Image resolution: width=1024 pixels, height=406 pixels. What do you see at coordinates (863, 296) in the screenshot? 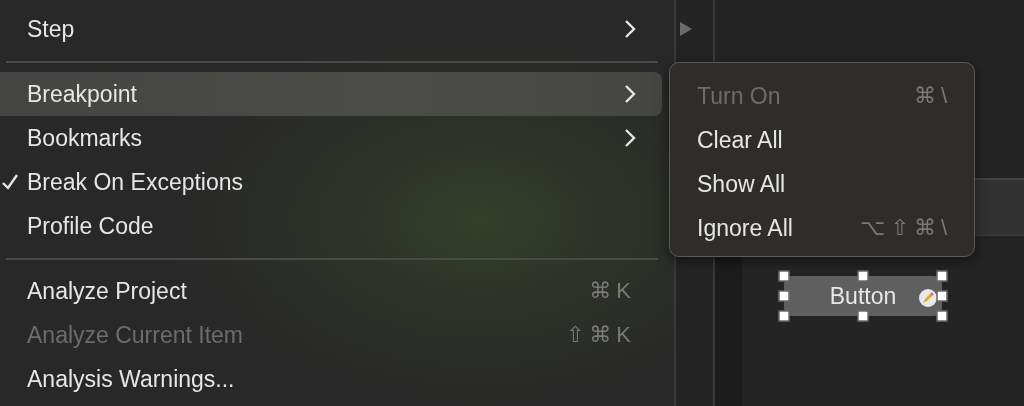
I see `canvas-button: Button` at bounding box center [863, 296].